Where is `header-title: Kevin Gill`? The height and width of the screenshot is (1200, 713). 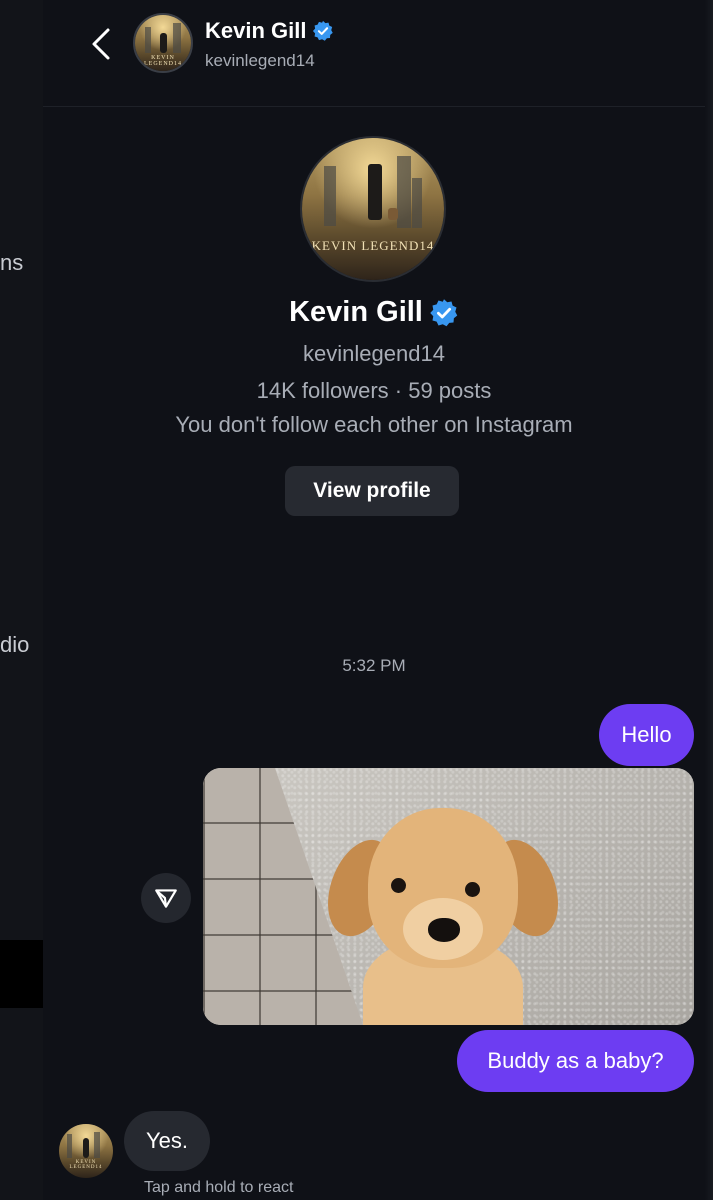
header-title: Kevin Gill is located at coordinates (269, 31).